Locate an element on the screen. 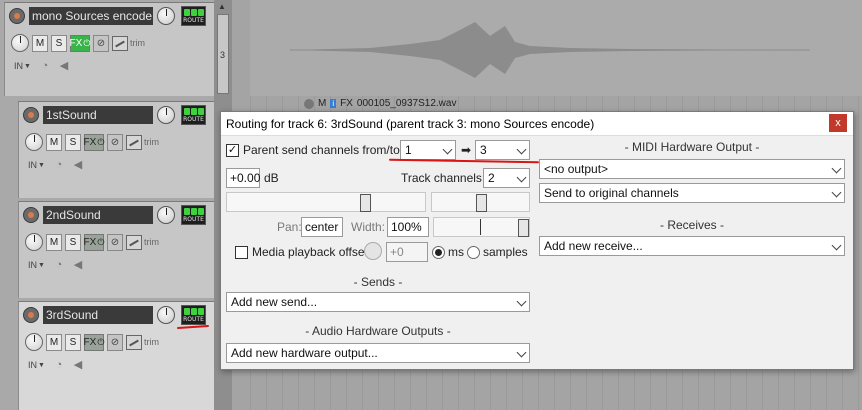 The width and height of the screenshot is (862, 410). width-slider is located at coordinates (481, 227).